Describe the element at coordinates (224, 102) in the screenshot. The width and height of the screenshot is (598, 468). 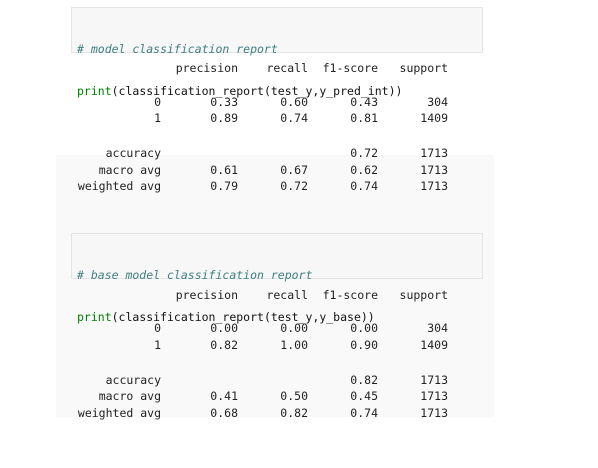
I see `row-precision: 0.33` at that location.